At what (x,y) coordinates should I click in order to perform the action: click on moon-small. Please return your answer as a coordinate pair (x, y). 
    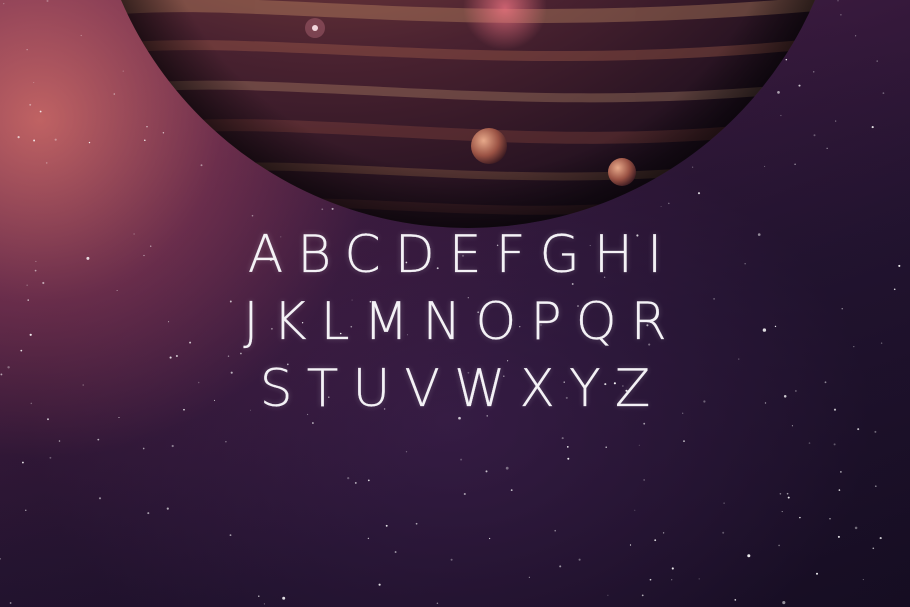
    Looking at the image, I should click on (622, 172).